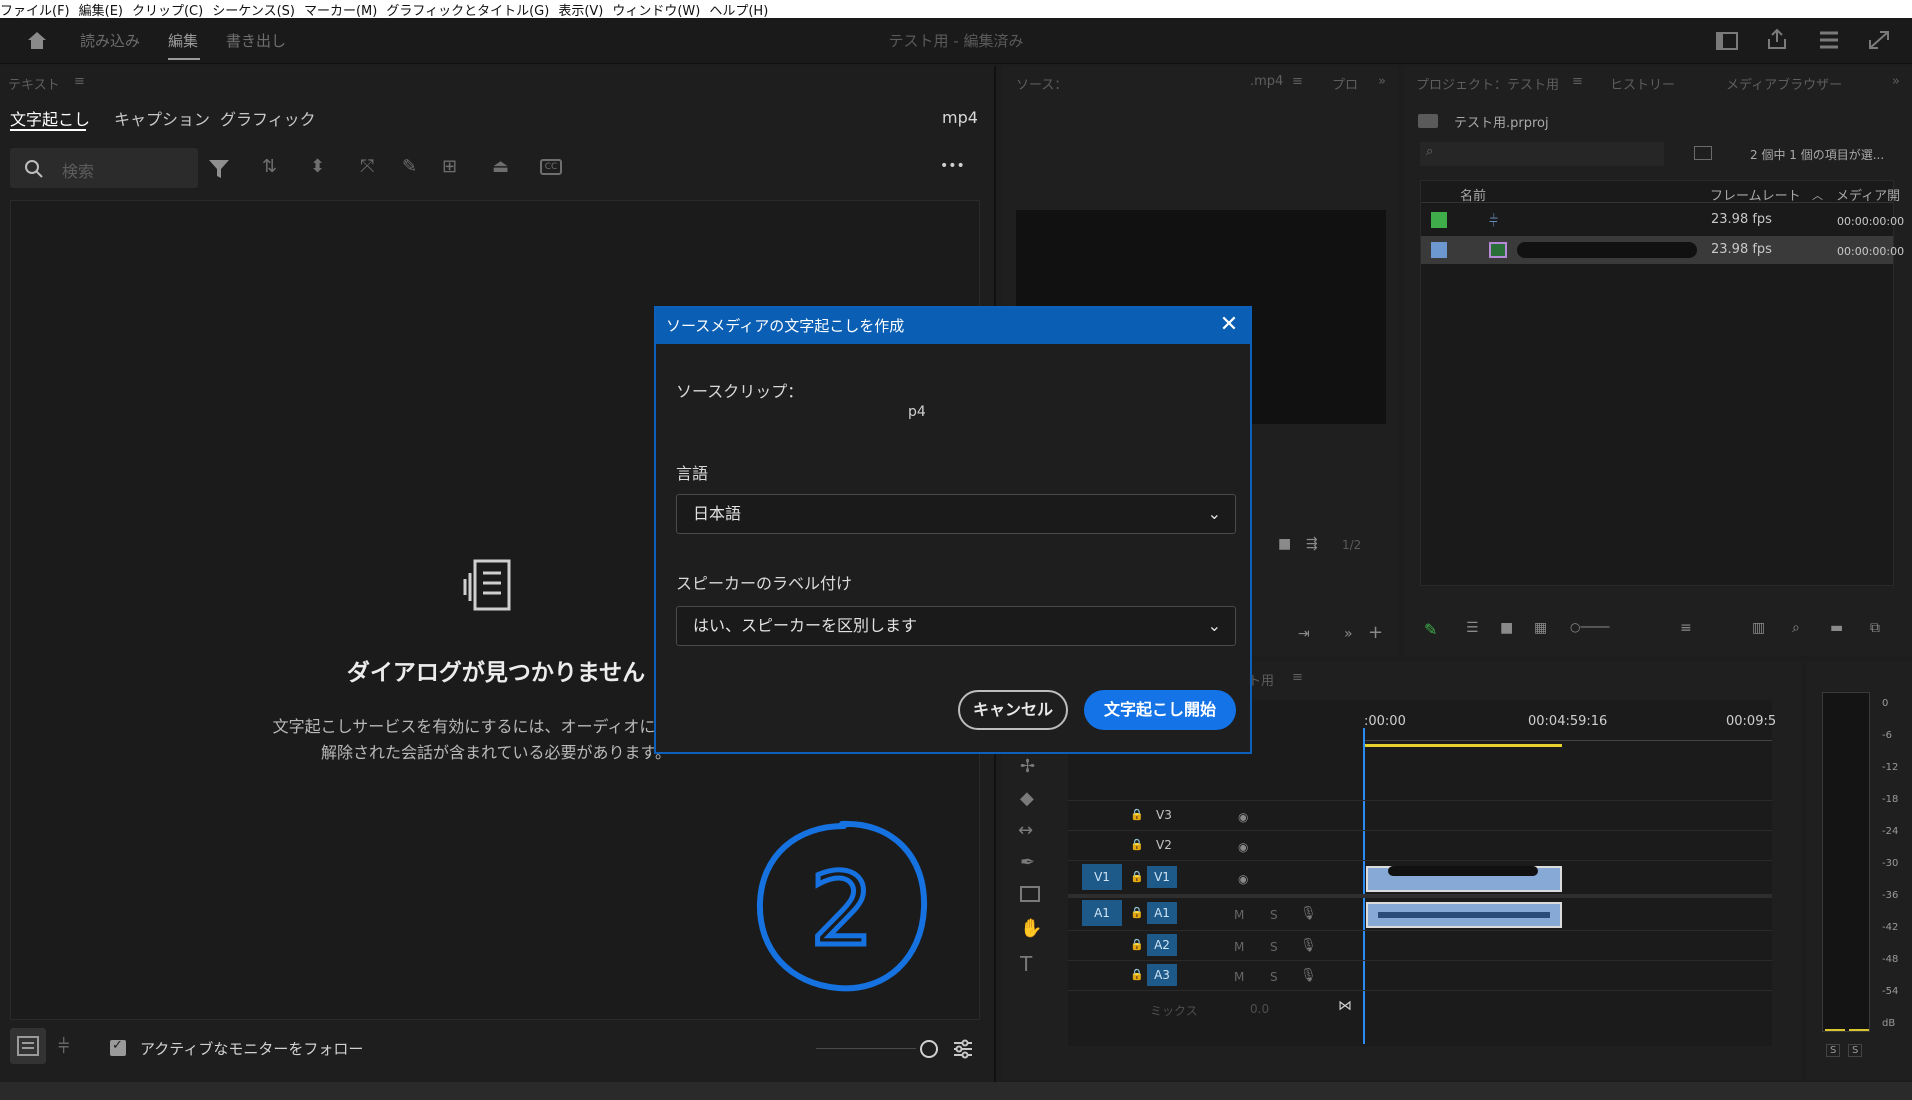 The image size is (1912, 1100). Describe the element at coordinates (1703, 153) in the screenshot. I see `bin-icon` at that location.